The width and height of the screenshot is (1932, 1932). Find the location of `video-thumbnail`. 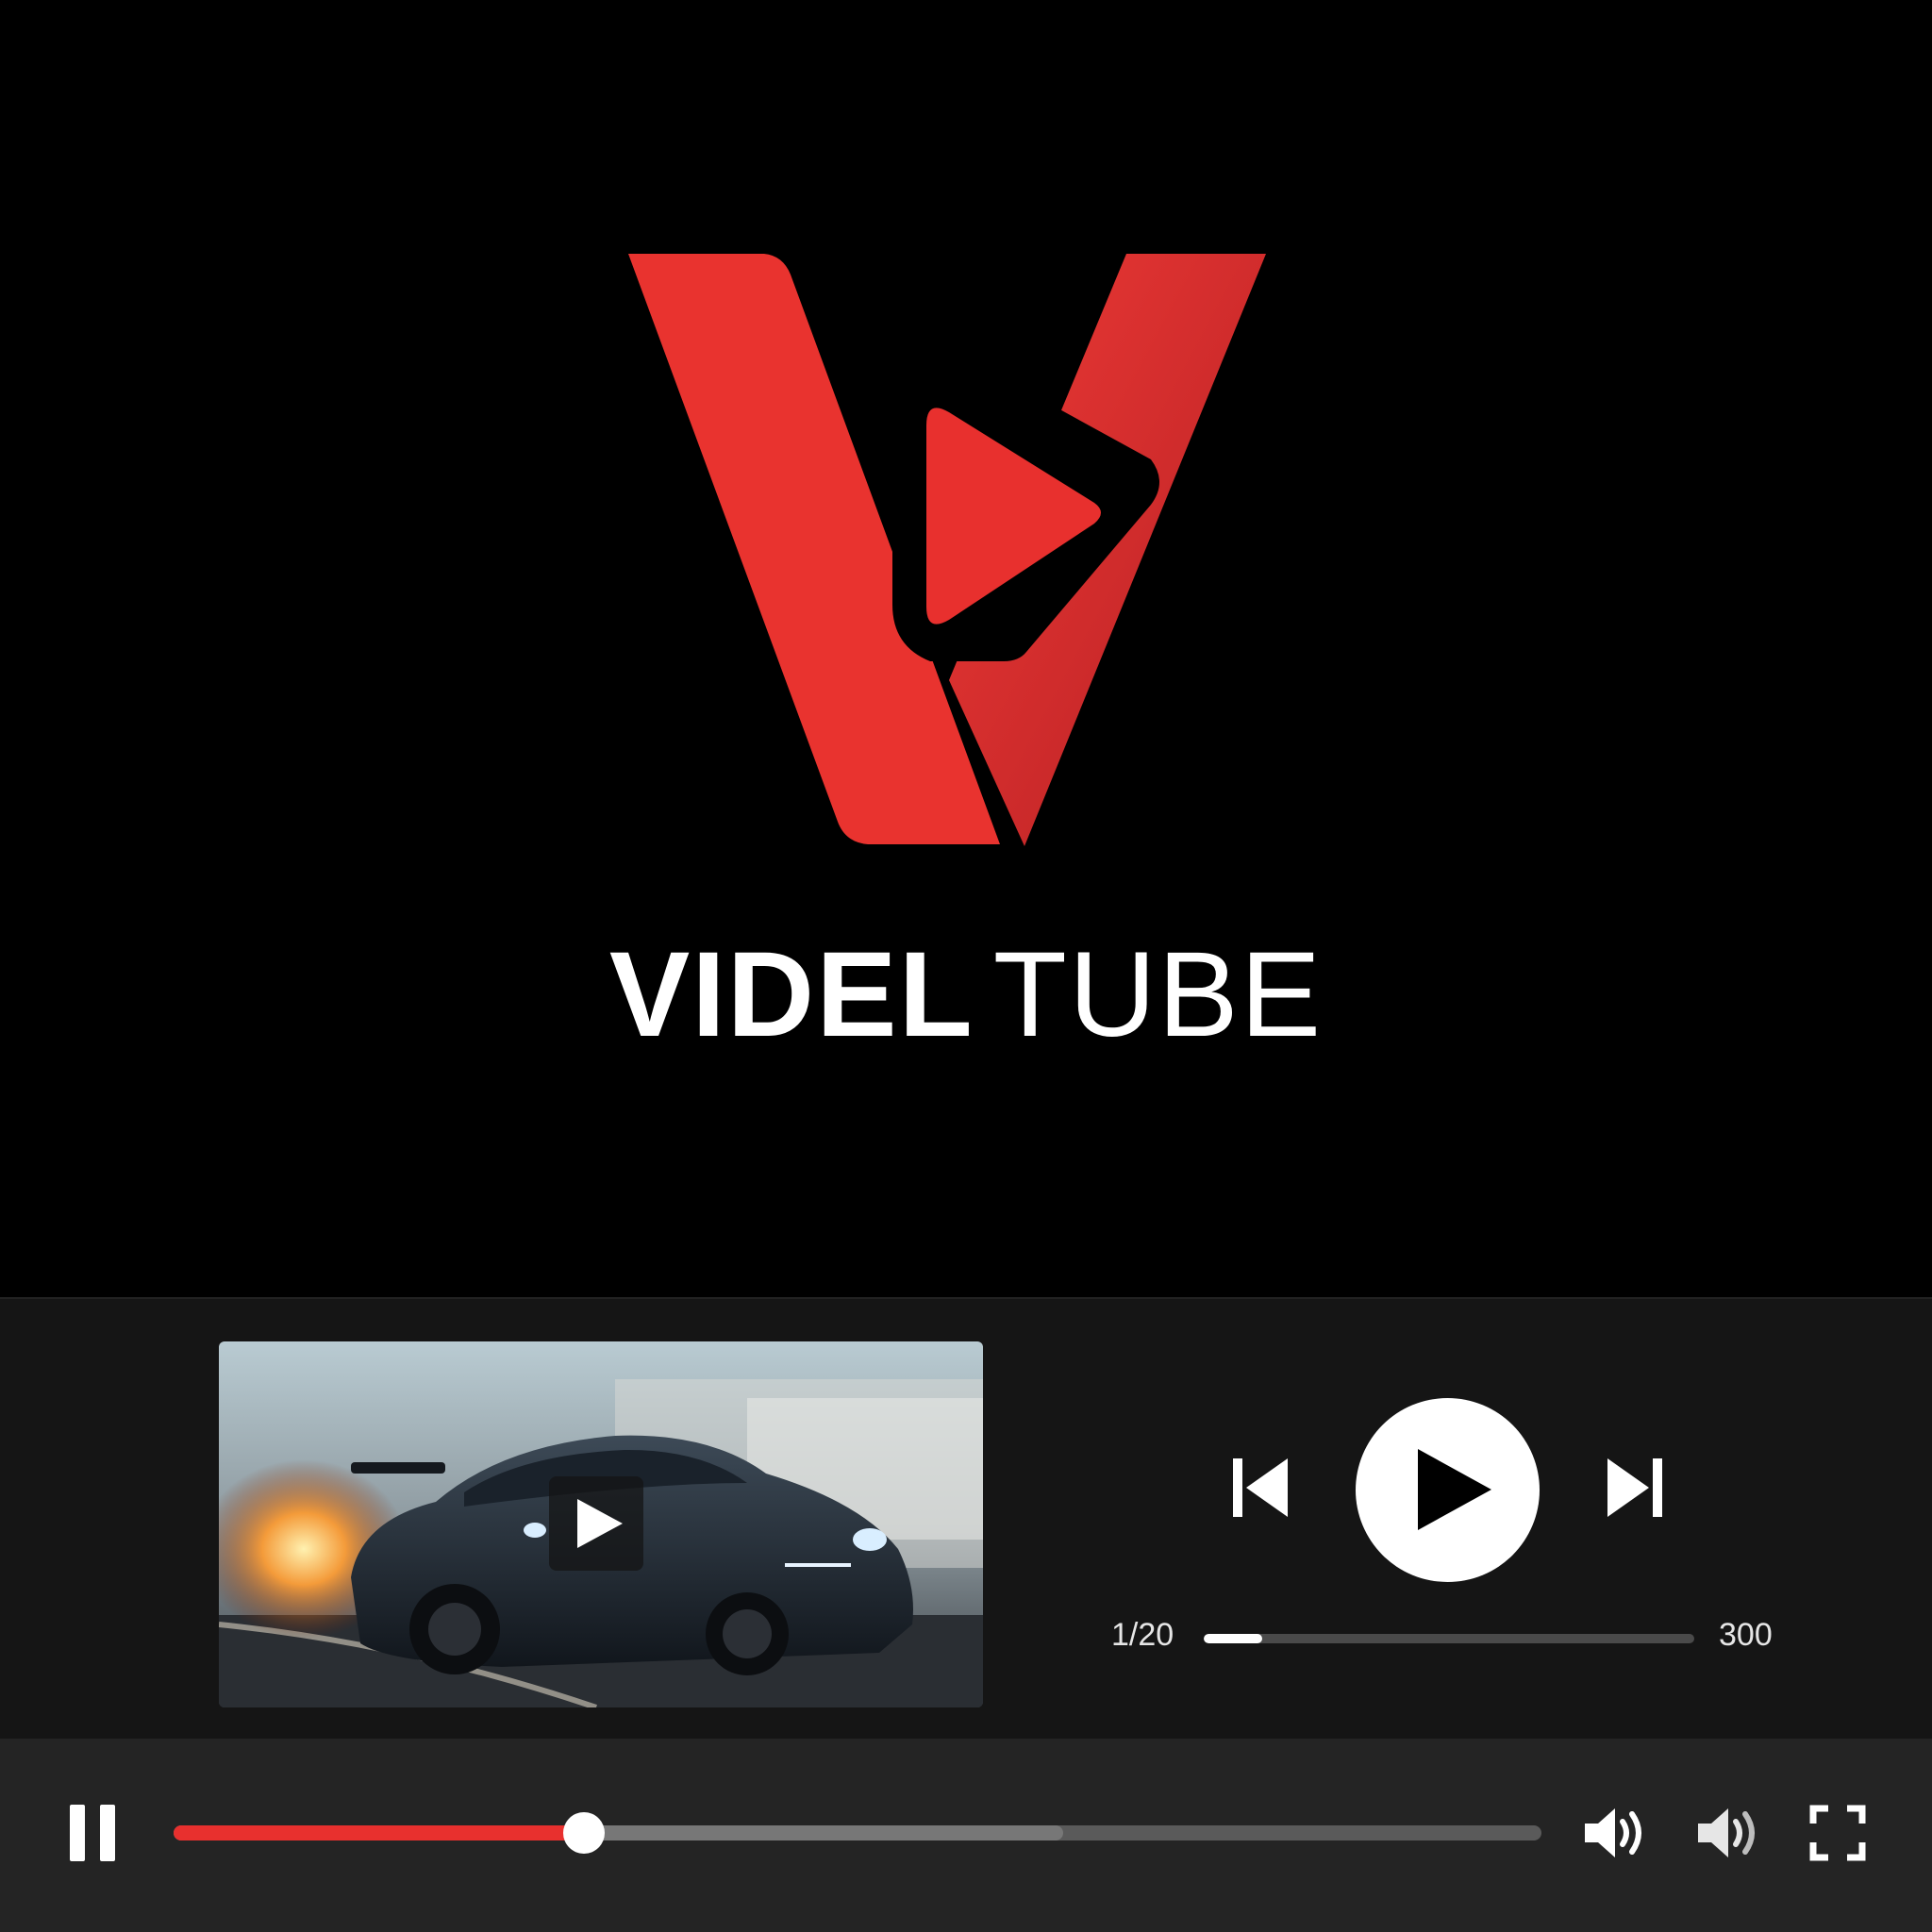

video-thumbnail is located at coordinates (601, 1524).